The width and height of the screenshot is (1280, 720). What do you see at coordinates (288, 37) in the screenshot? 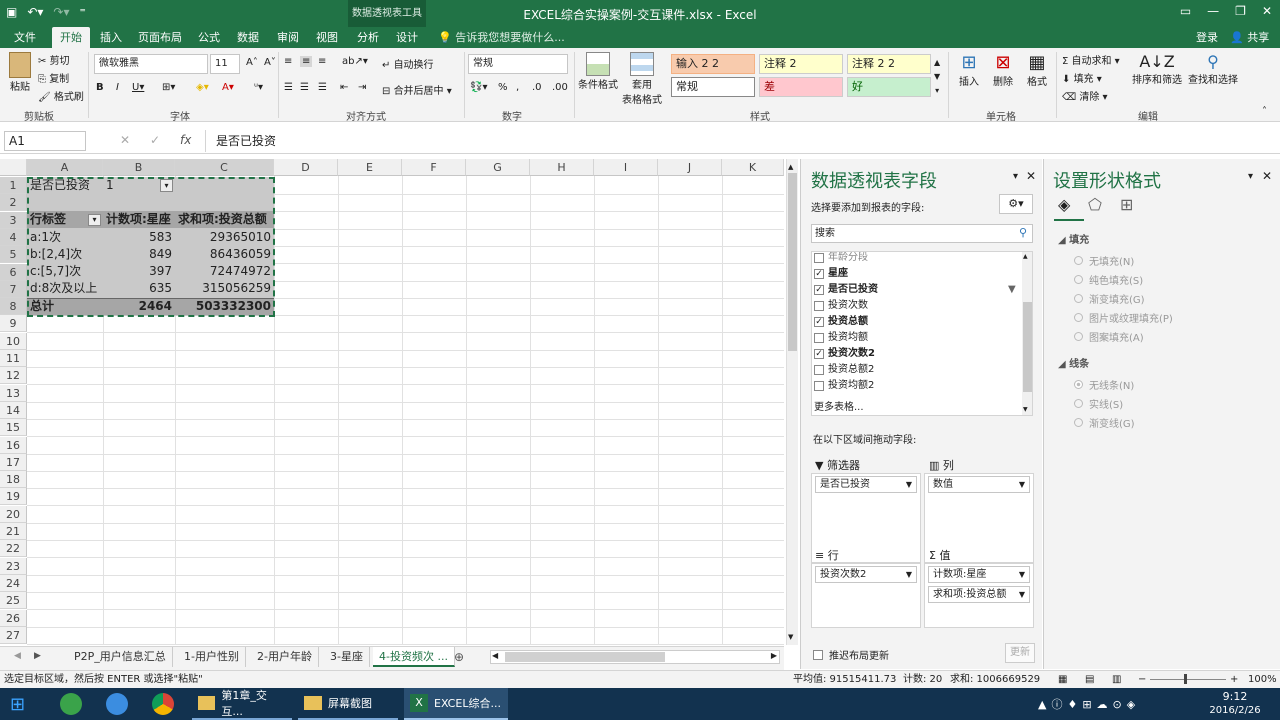
I see `tab-review: 审阅` at bounding box center [288, 37].